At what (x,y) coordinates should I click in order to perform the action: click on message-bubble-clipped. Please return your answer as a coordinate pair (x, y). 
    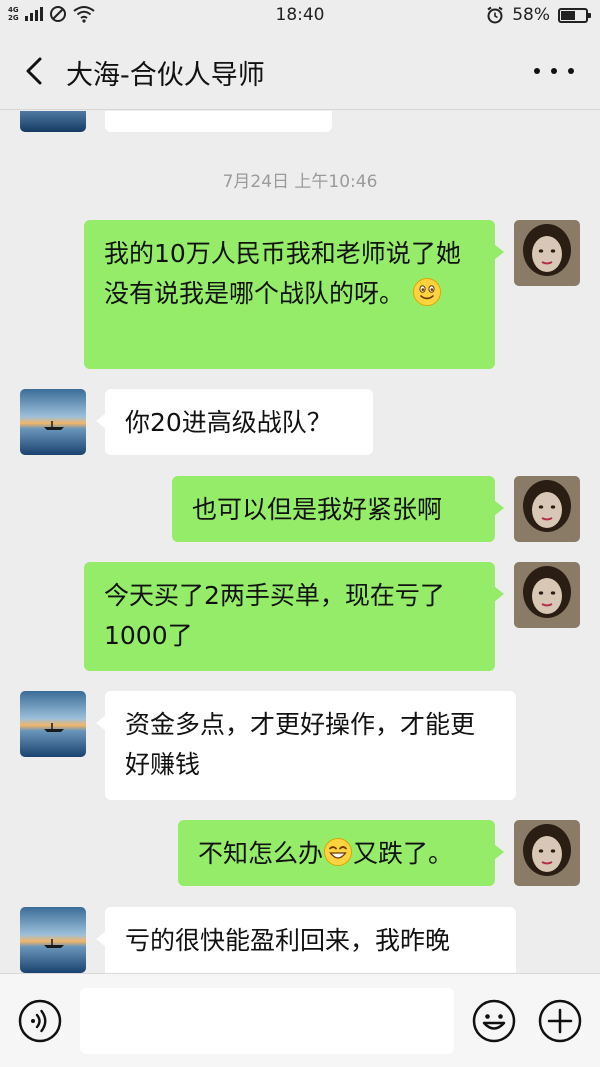
    Looking at the image, I should click on (218, 121).